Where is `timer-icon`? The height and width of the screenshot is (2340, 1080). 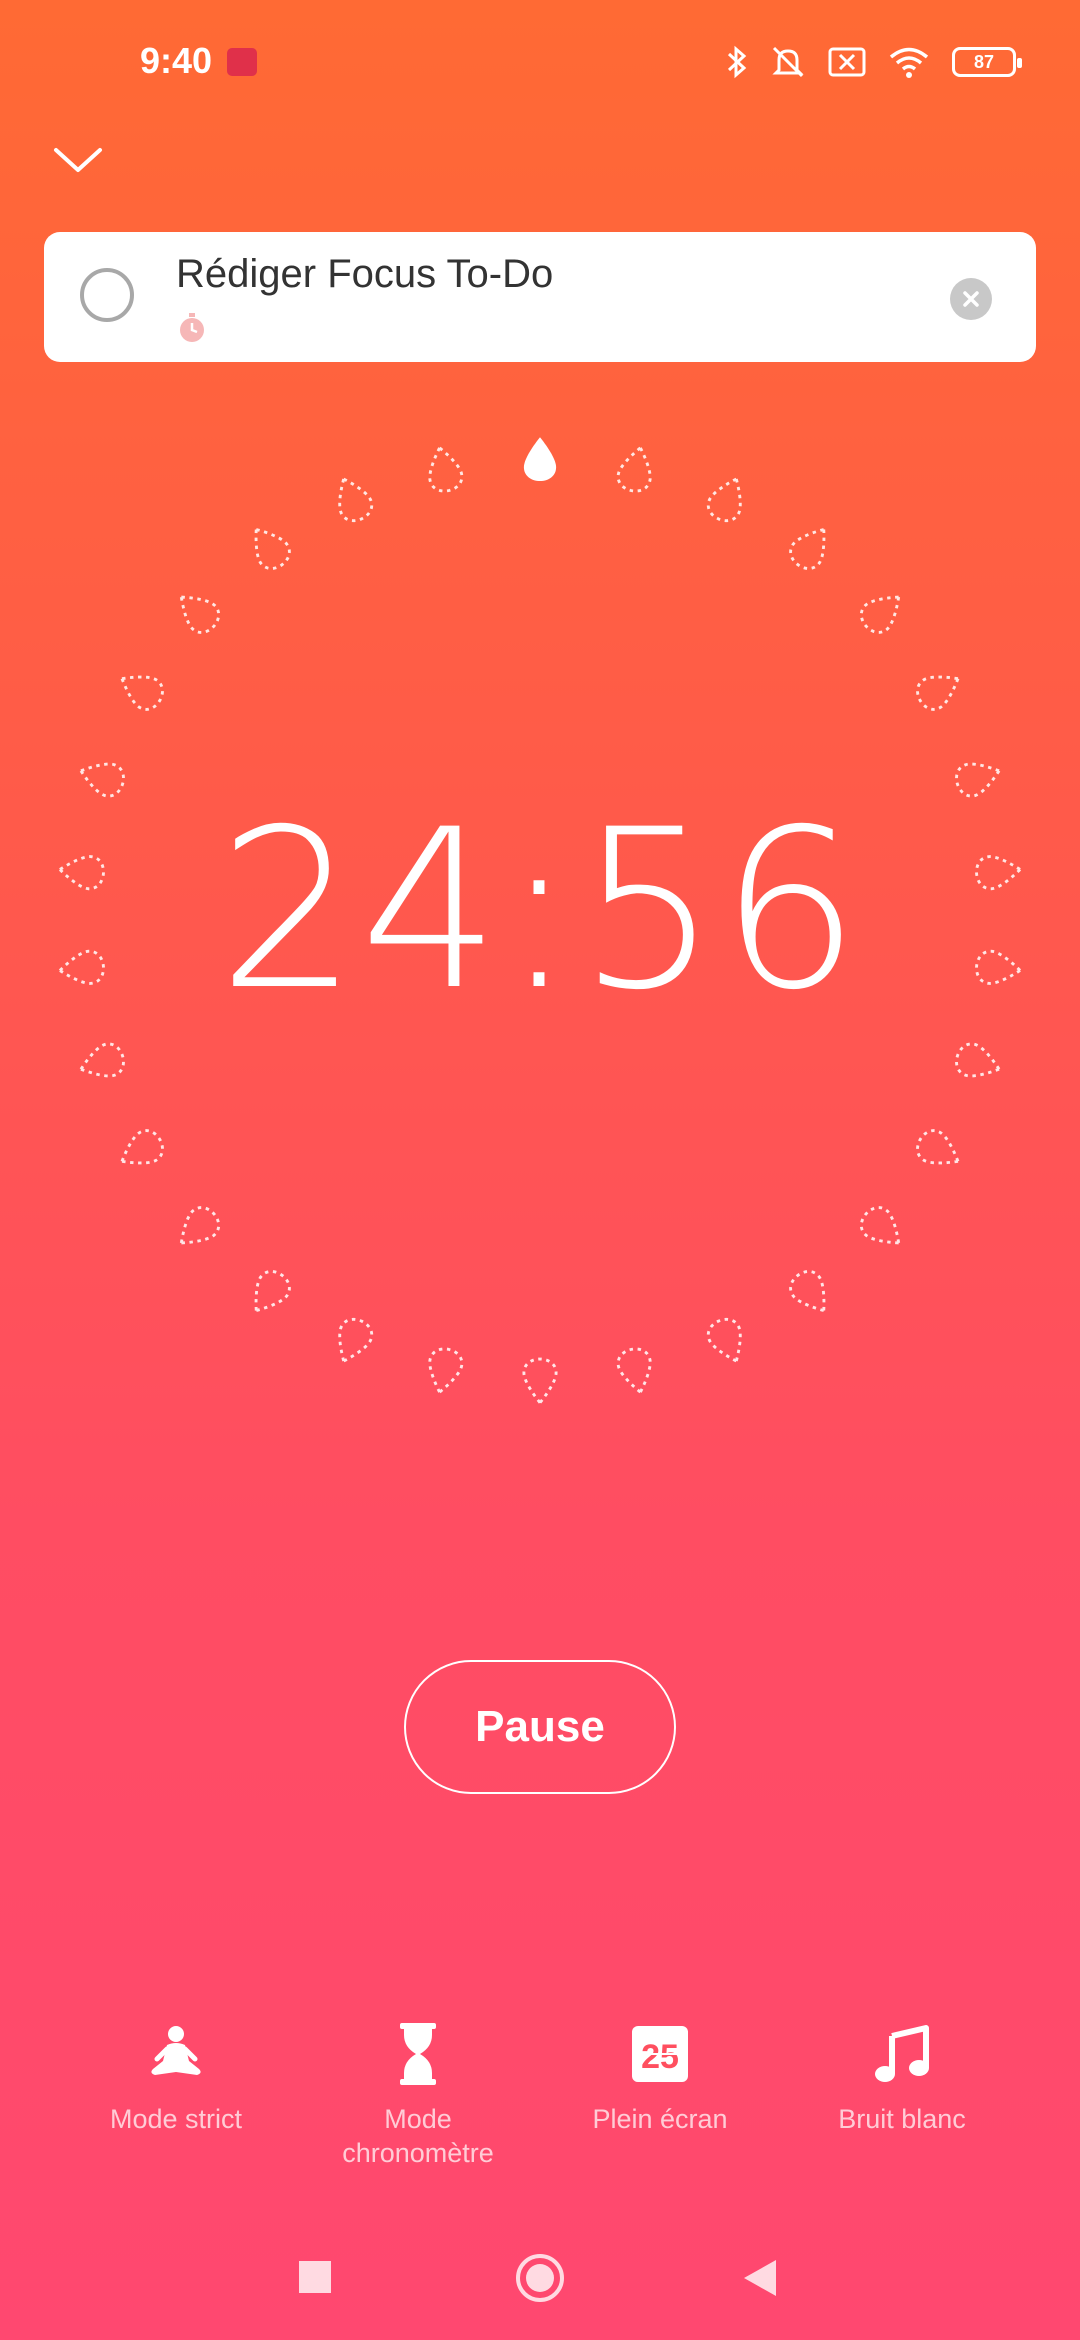 timer-icon is located at coordinates (192, 327).